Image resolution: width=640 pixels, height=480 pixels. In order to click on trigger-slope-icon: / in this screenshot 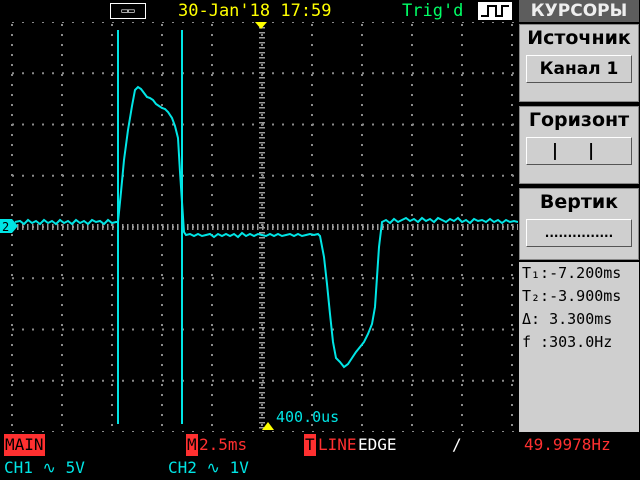, I will do `click(457, 444)`.